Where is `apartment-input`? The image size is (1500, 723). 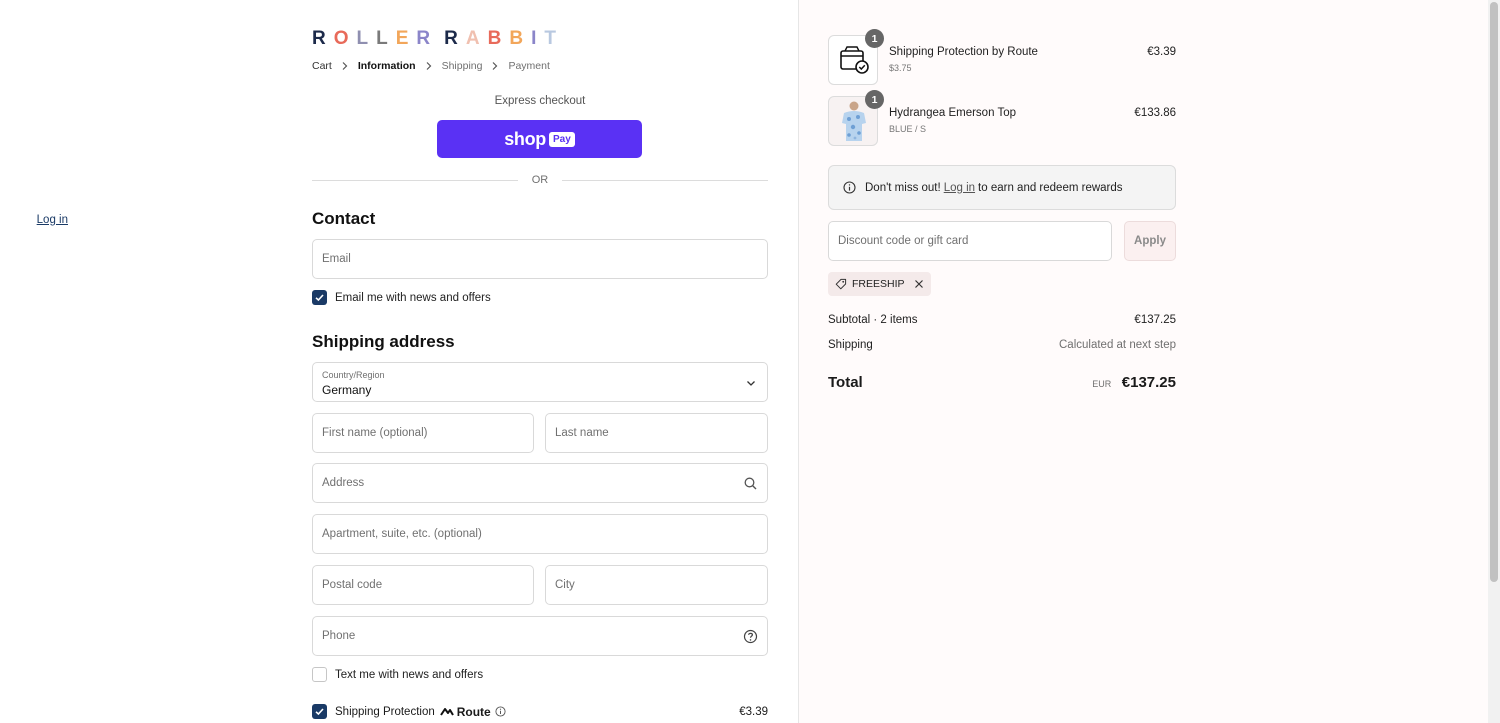 apartment-input is located at coordinates (540, 534).